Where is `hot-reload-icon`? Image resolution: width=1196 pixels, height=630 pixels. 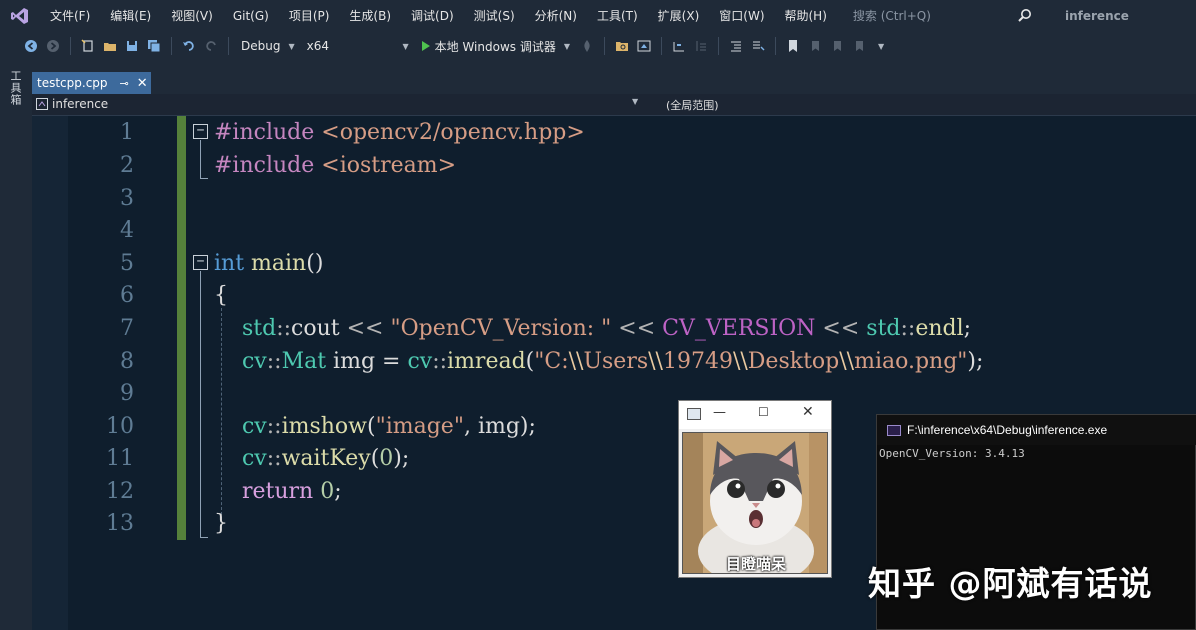
hot-reload-icon is located at coordinates (587, 46).